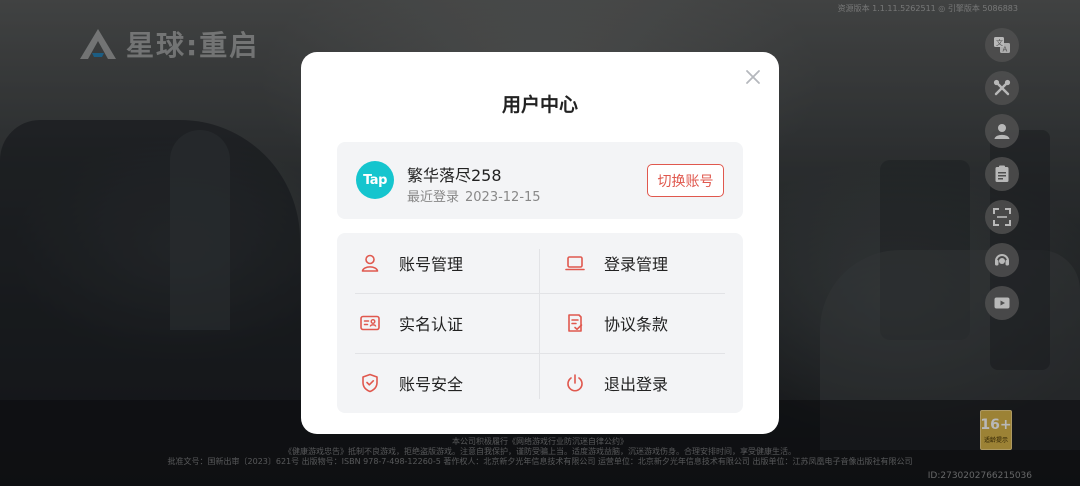 The height and width of the screenshot is (486, 1080). I want to click on logout-item: 退出登录, so click(632, 383).